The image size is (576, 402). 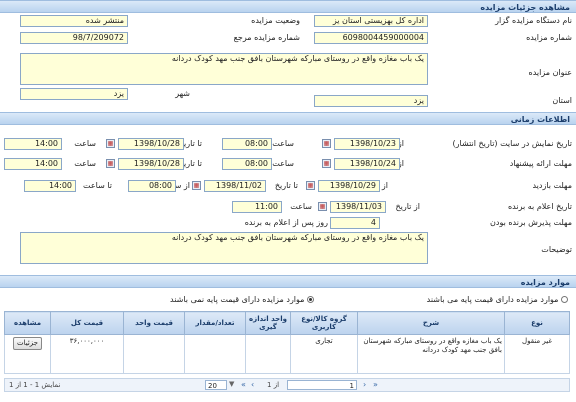 What do you see at coordinates (492, 299) in the screenshot?
I see `radio-with-base-label: موارد مزایده دارای قیمت پایه می باشند` at bounding box center [492, 299].